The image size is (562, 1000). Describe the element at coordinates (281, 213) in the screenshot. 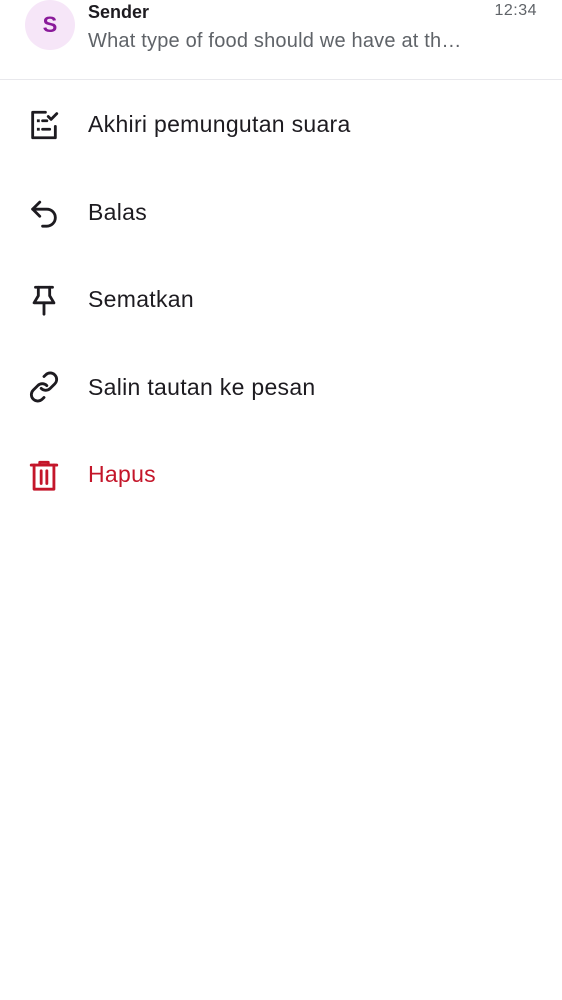

I see `reply-menu-item: Balas` at that location.